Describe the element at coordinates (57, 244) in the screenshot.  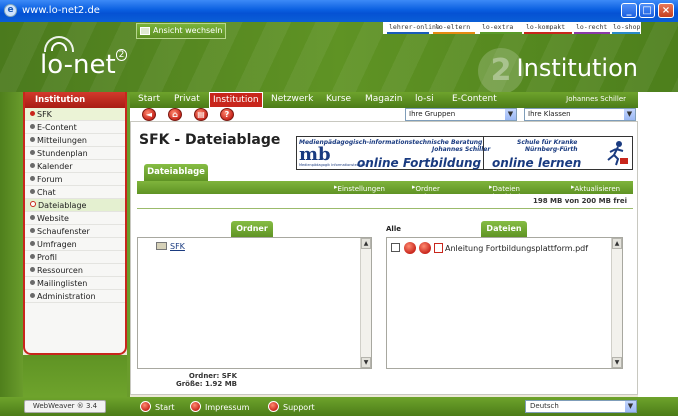
I see `sidebar-item-label: Umfragen` at that location.